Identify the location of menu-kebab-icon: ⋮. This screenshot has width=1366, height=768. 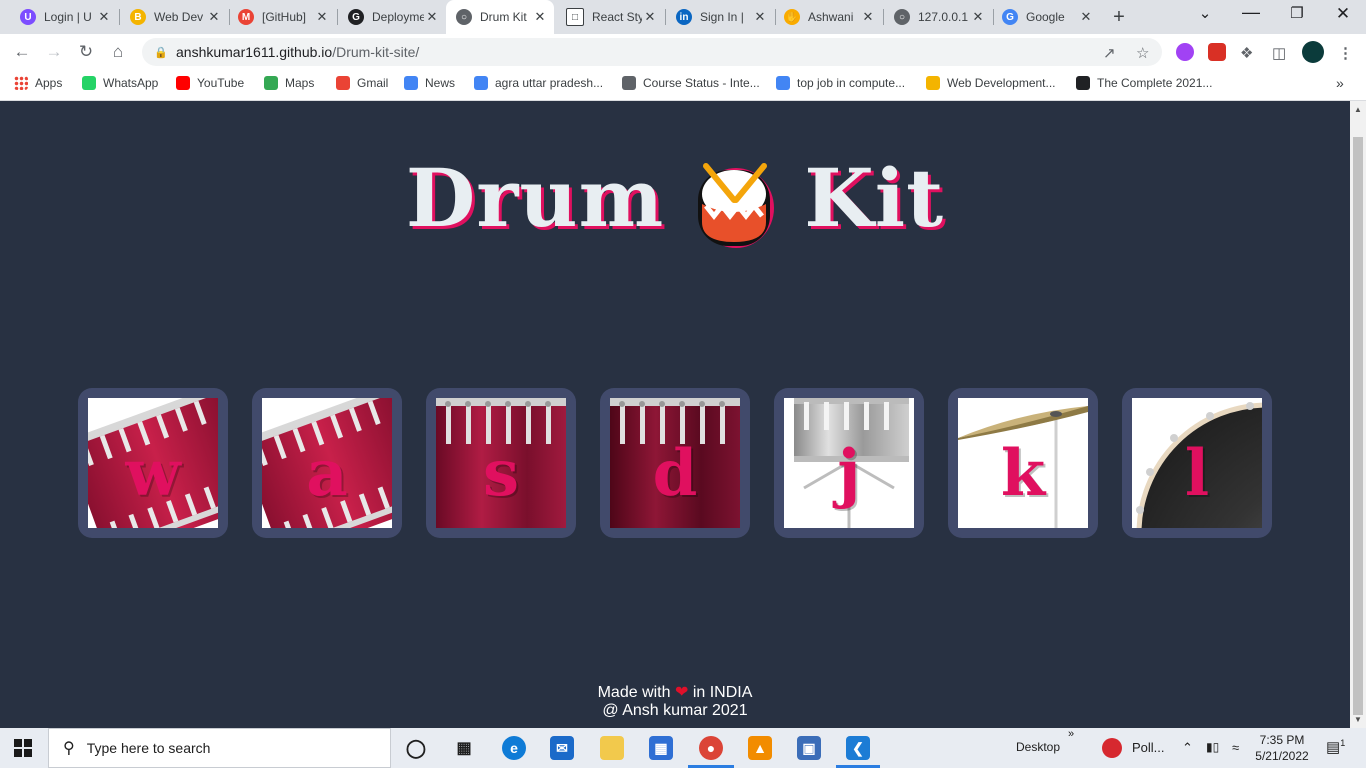
(1345, 53).